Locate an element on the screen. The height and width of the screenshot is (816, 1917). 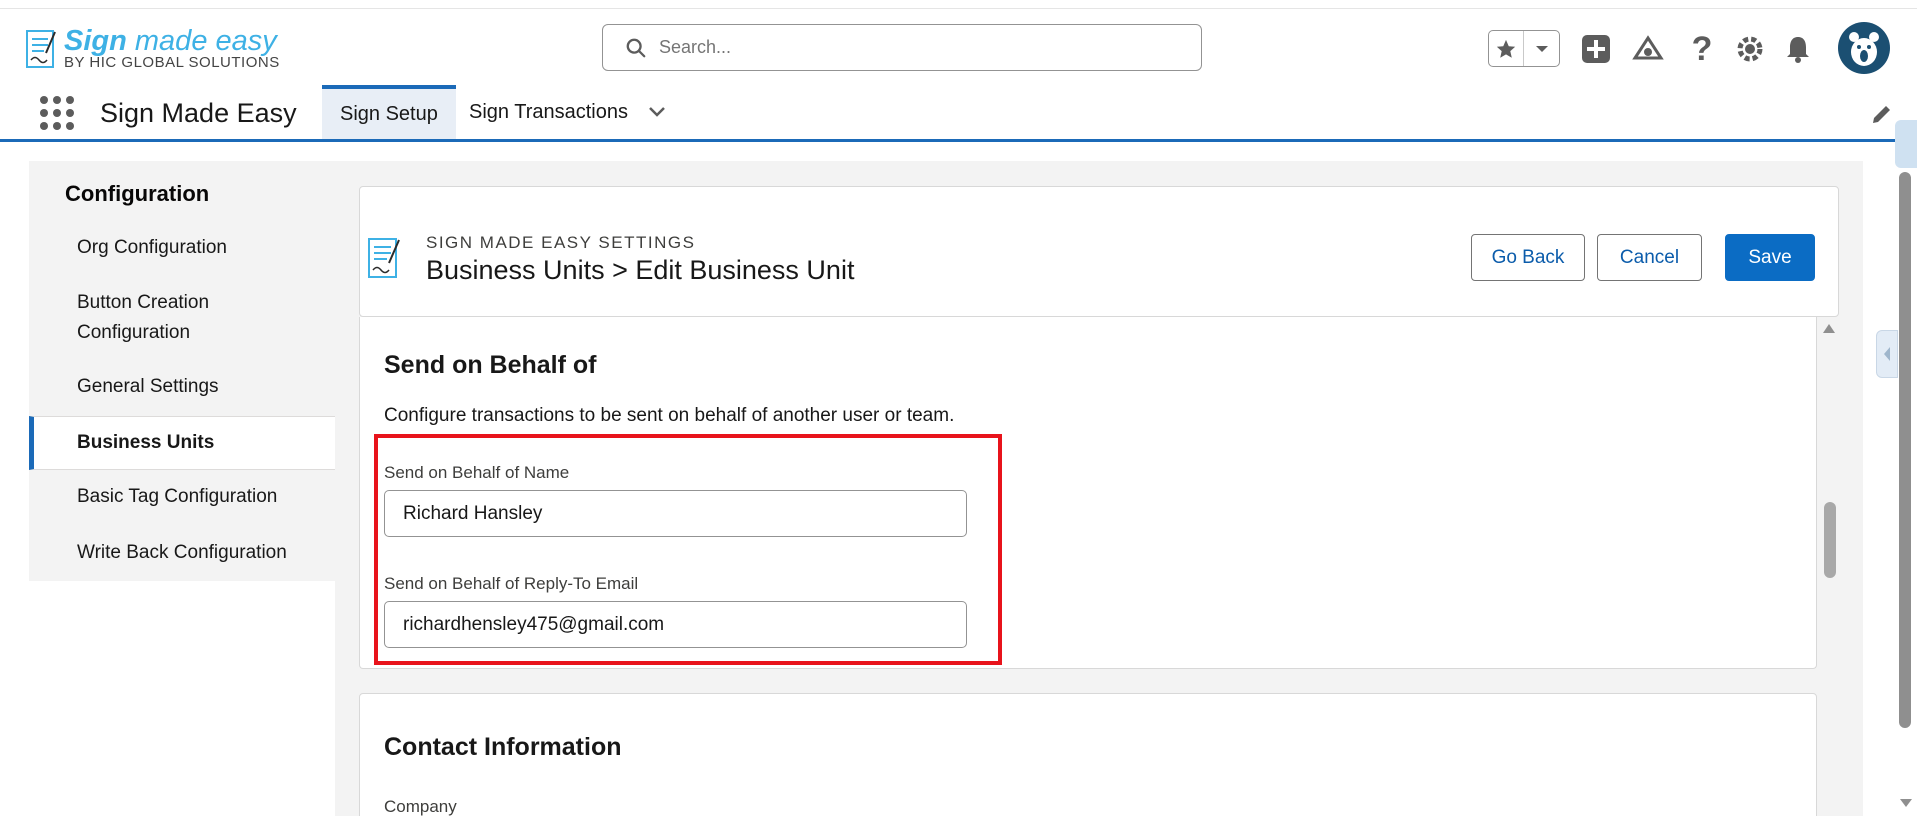
help-button: ? is located at coordinates (1702, 49).